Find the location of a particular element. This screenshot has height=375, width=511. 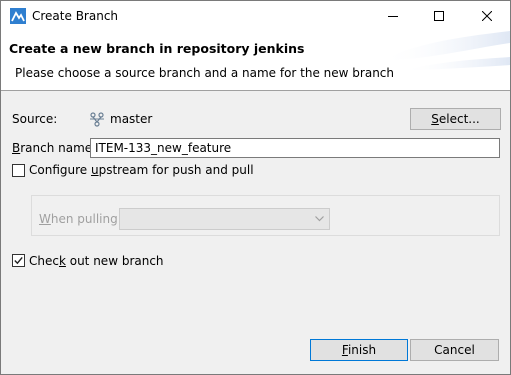

eclipse-egit-icon is located at coordinates (18, 16).